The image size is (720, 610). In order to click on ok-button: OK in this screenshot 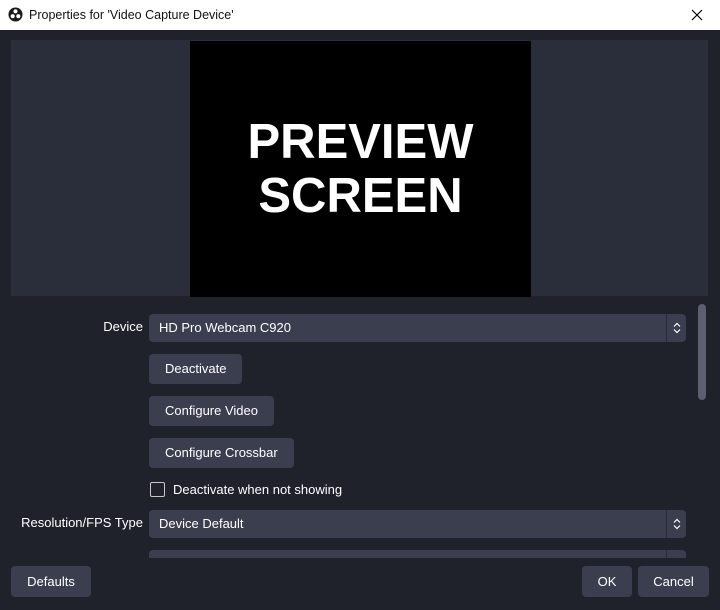, I will do `click(607, 581)`.